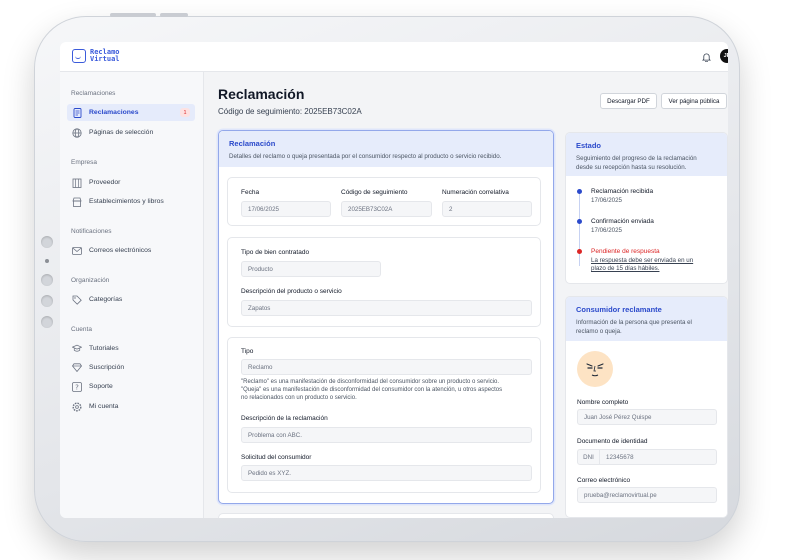 Image resolution: width=800 pixels, height=560 pixels. I want to click on sidebar-item-label: Soporte, so click(101, 386).